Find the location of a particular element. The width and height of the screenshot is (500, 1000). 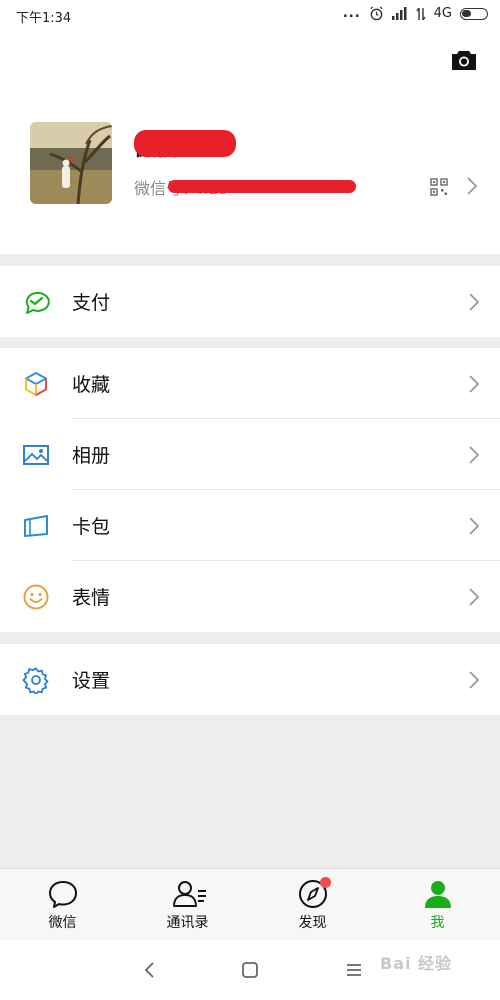

wallet-card-icon is located at coordinates (36, 526).